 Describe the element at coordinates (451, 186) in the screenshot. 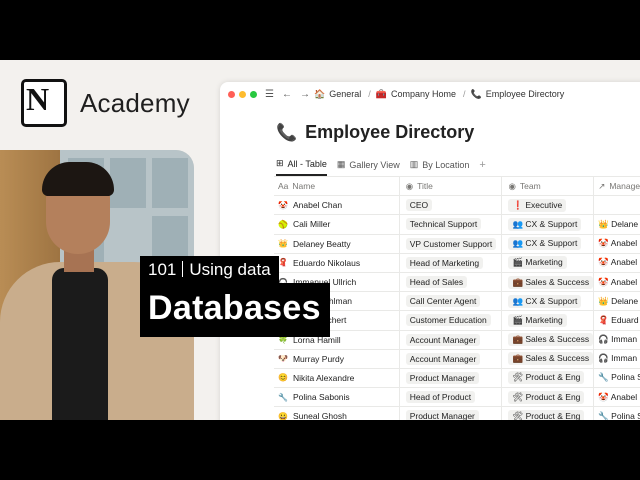

I see `column-header-title: ◉ Title` at that location.